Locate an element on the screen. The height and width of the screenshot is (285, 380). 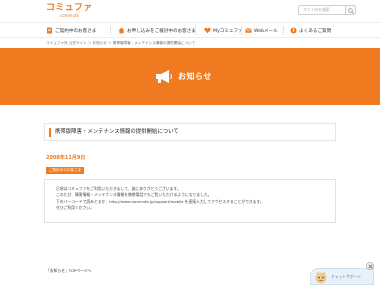
category-badge: ご契約中のお客さま is located at coordinates (65, 170).